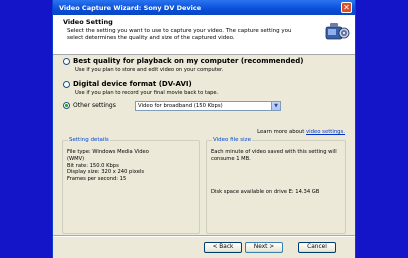  I want to click on file-size-title: Video file size, so click(232, 140).